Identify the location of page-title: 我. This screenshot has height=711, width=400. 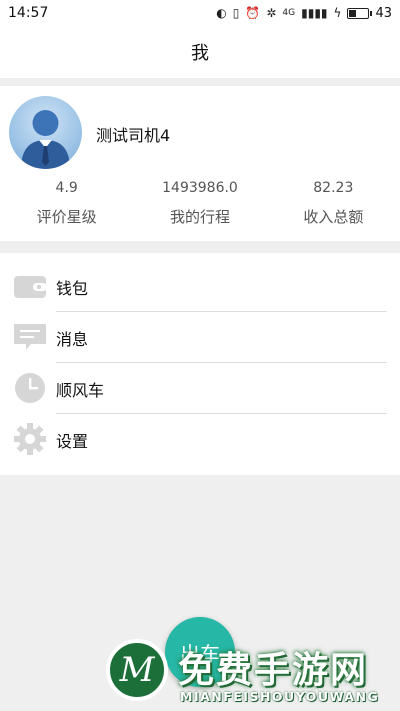
(200, 53).